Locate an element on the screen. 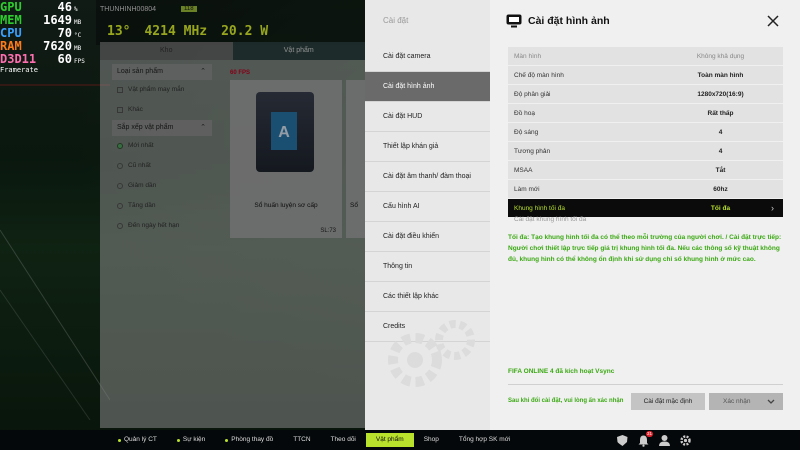 The height and width of the screenshot is (450, 800). setting-label: MSAA is located at coordinates (523, 170).